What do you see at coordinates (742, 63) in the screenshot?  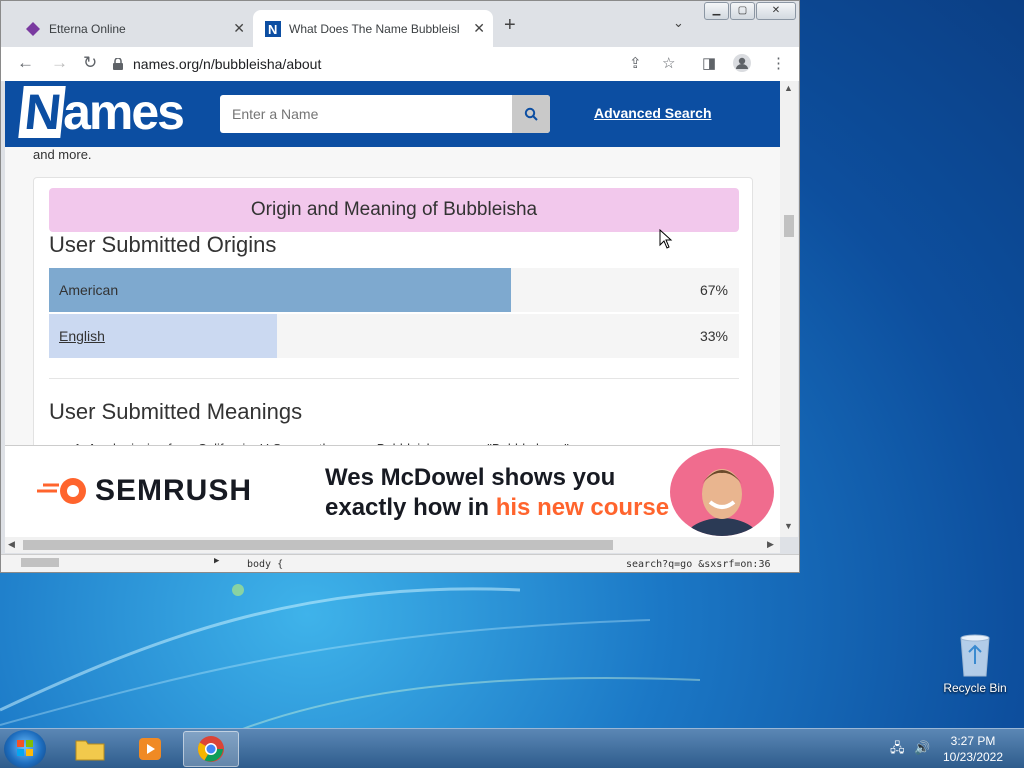 I see `profile-avatar-icon` at bounding box center [742, 63].